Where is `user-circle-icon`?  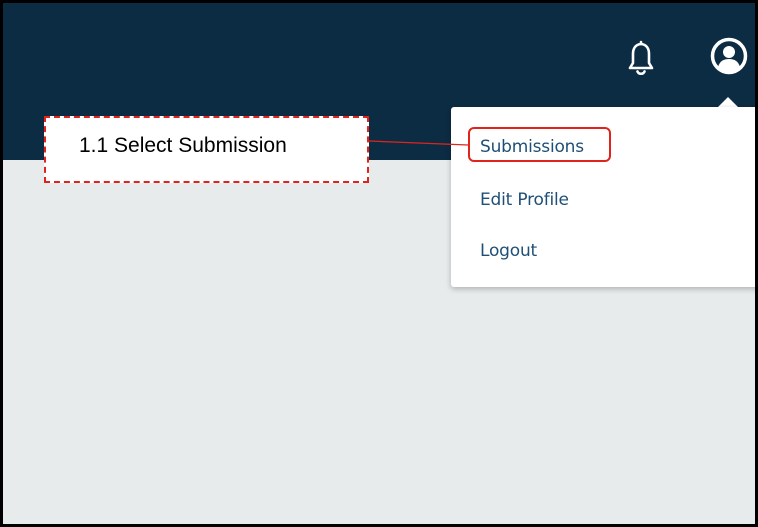
user-circle-icon is located at coordinates (729, 56).